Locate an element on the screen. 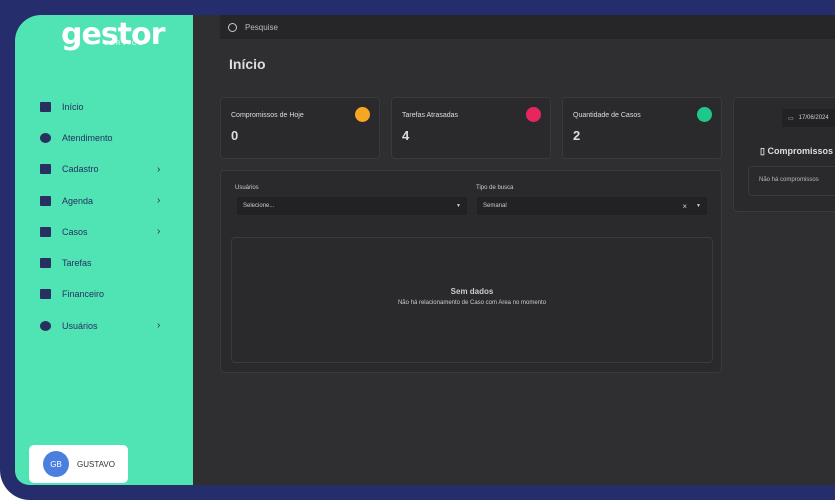 The height and width of the screenshot is (500, 835). sidebar-item-label: Início is located at coordinates (73, 106).